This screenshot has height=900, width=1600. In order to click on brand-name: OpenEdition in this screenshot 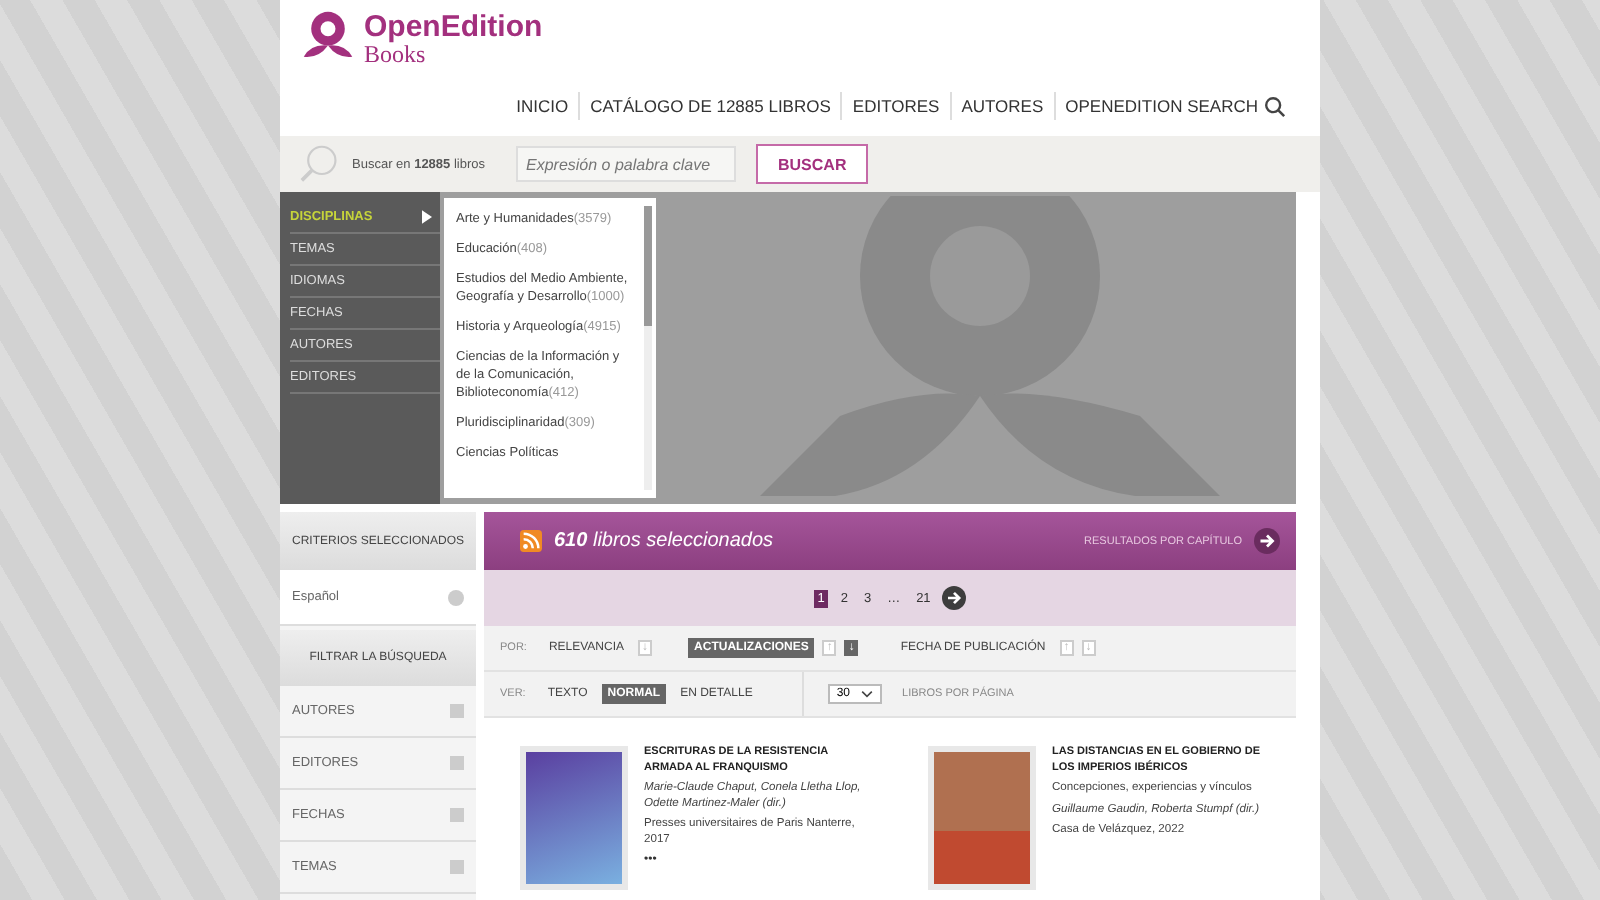, I will do `click(453, 26)`.